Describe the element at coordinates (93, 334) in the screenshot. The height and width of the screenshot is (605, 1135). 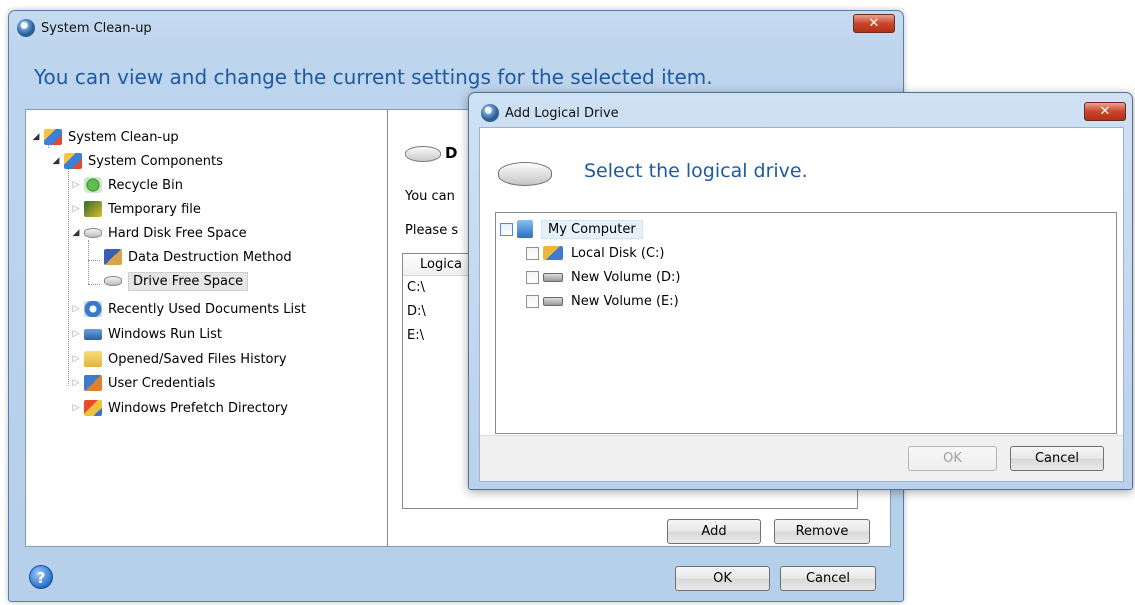
I see `run-list-icon` at that location.